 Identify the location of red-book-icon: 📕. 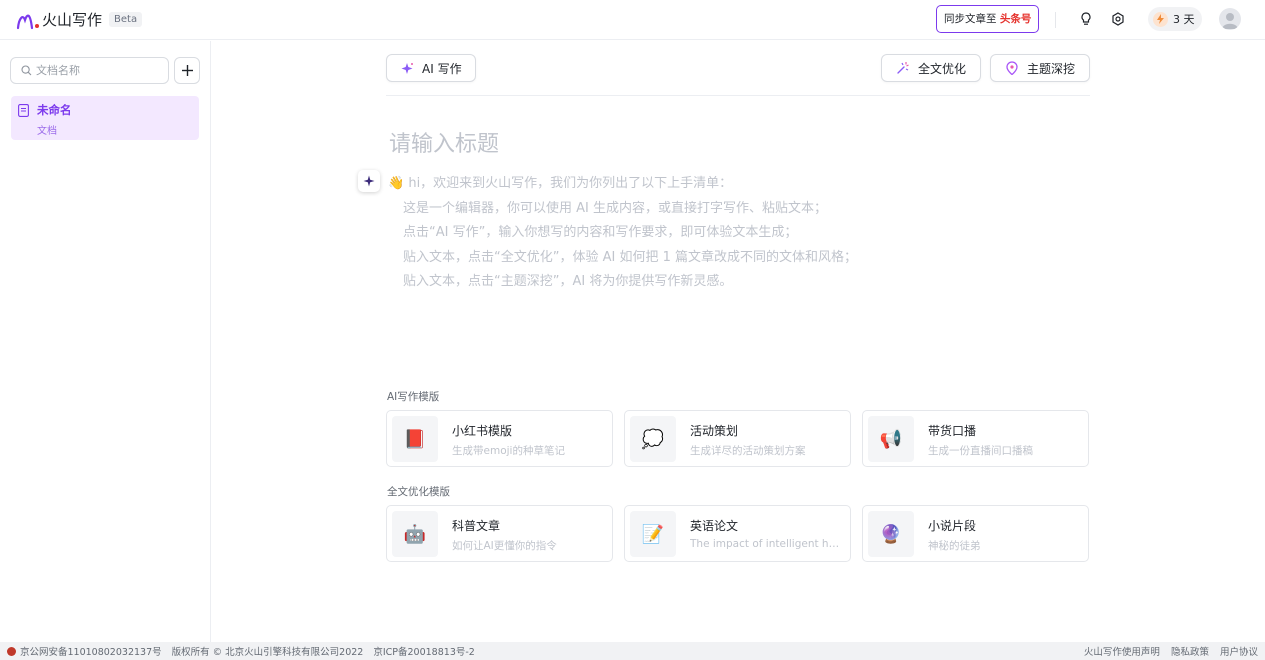
(415, 439).